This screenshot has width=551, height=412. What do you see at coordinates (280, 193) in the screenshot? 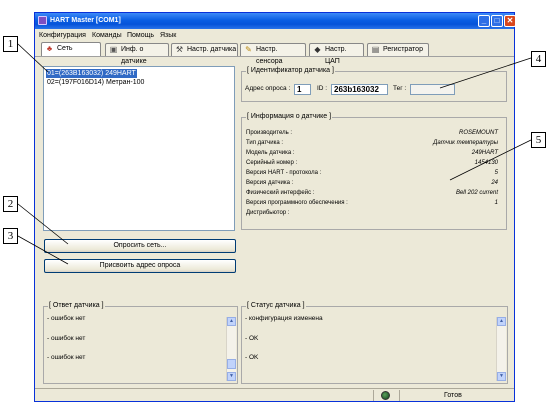
I see `info-label: Физический интерфейс :` at bounding box center [280, 193].